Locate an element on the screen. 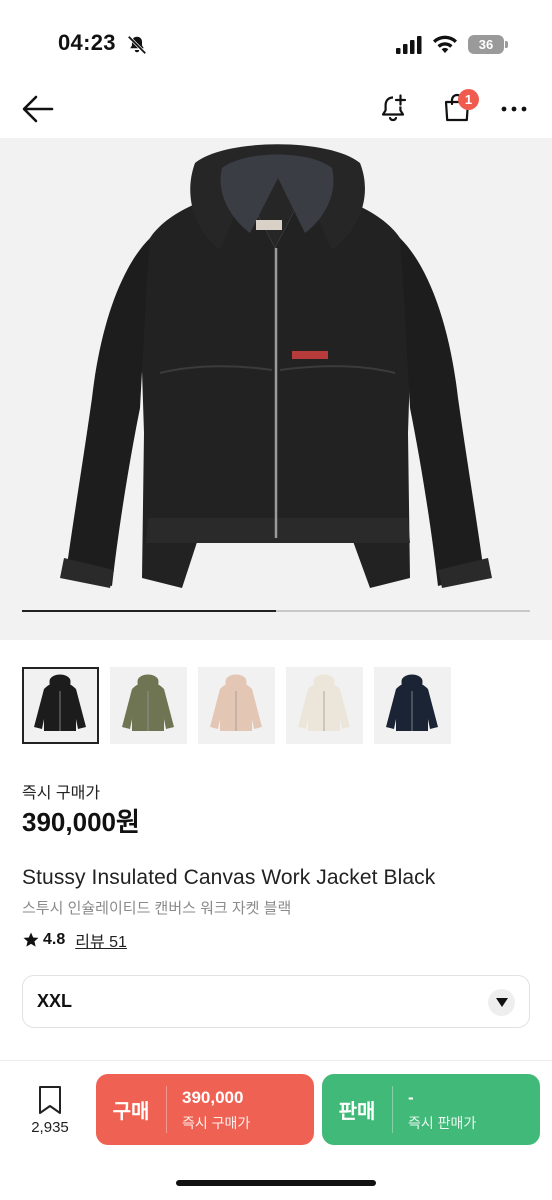  status-time: 04:23 is located at coordinates (87, 42).